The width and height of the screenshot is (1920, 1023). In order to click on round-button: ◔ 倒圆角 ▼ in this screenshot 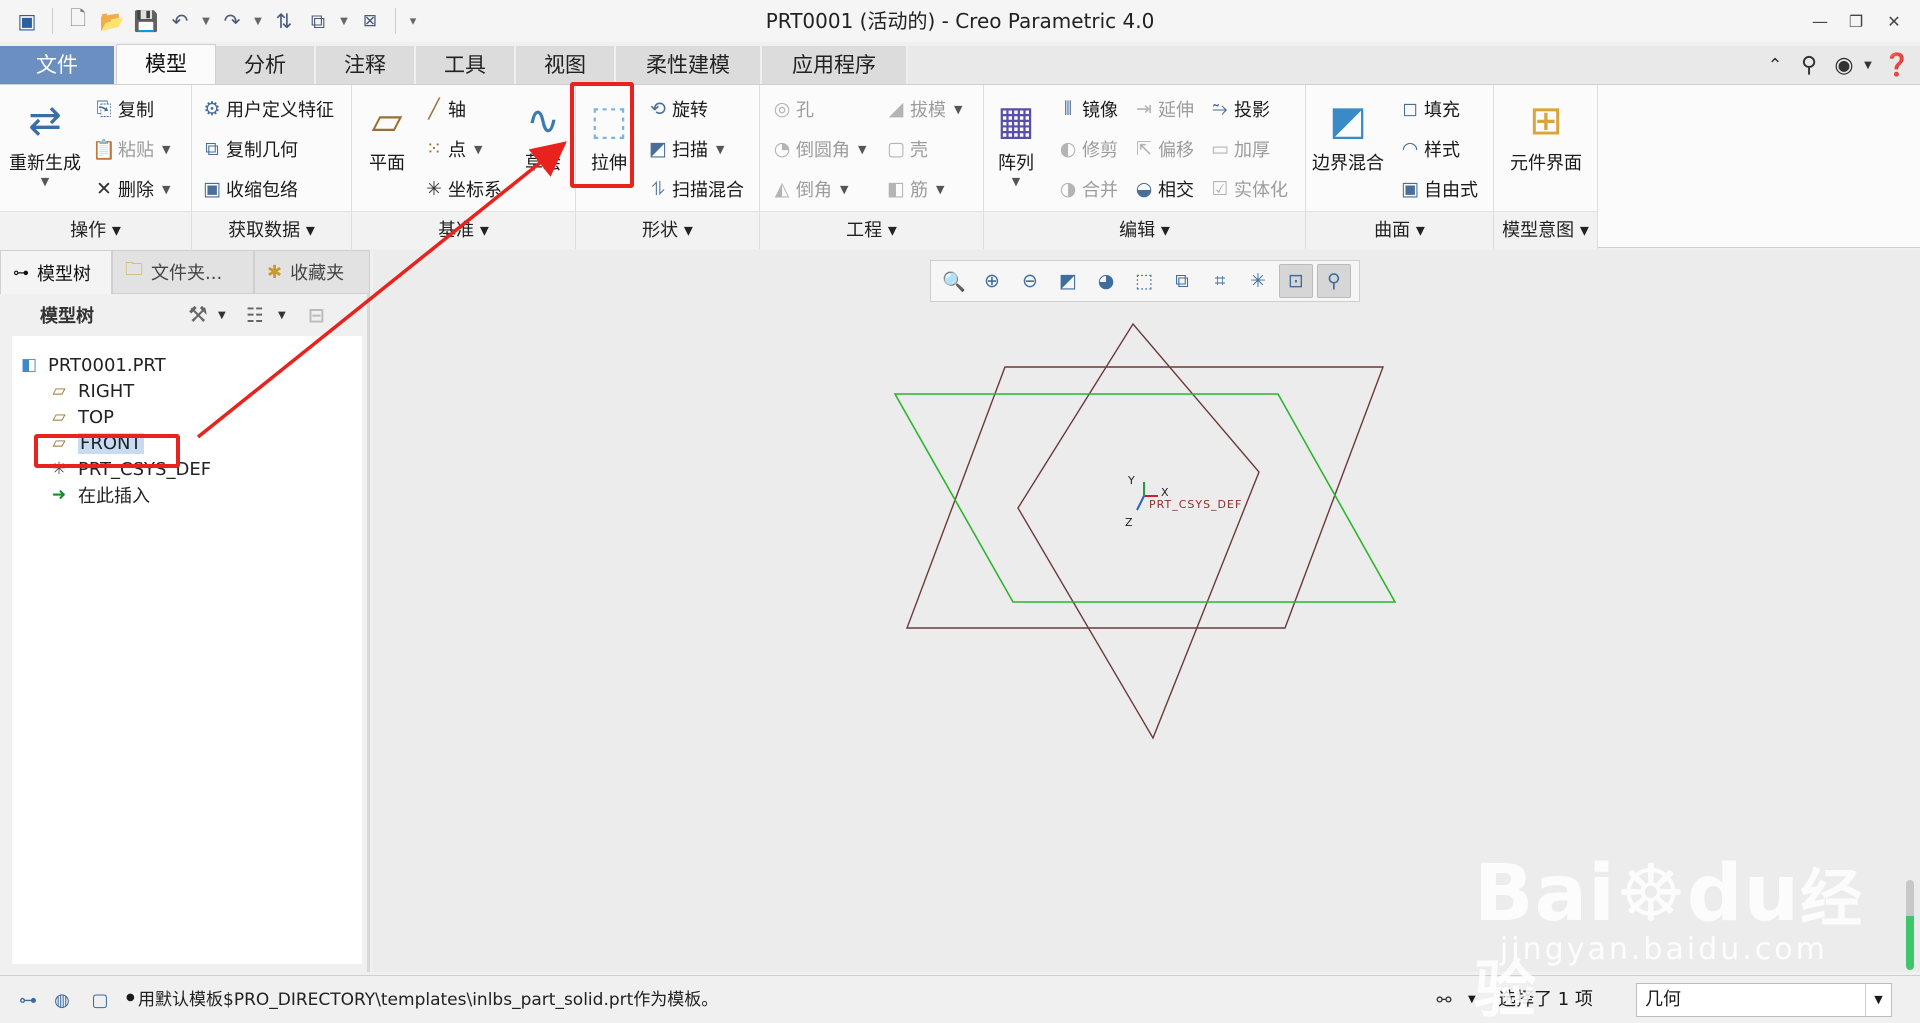, I will do `click(817, 149)`.